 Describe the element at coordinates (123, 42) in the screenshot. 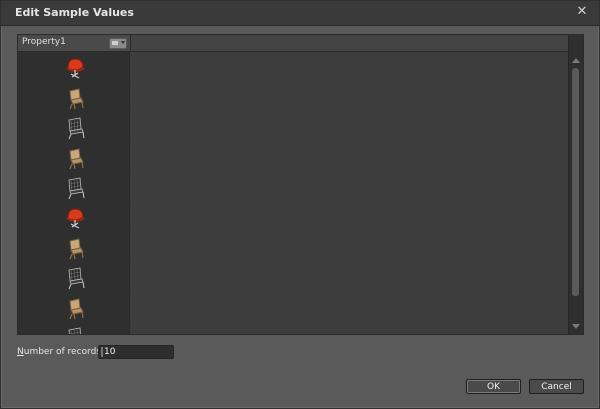

I see `chevron-down-icon` at that location.